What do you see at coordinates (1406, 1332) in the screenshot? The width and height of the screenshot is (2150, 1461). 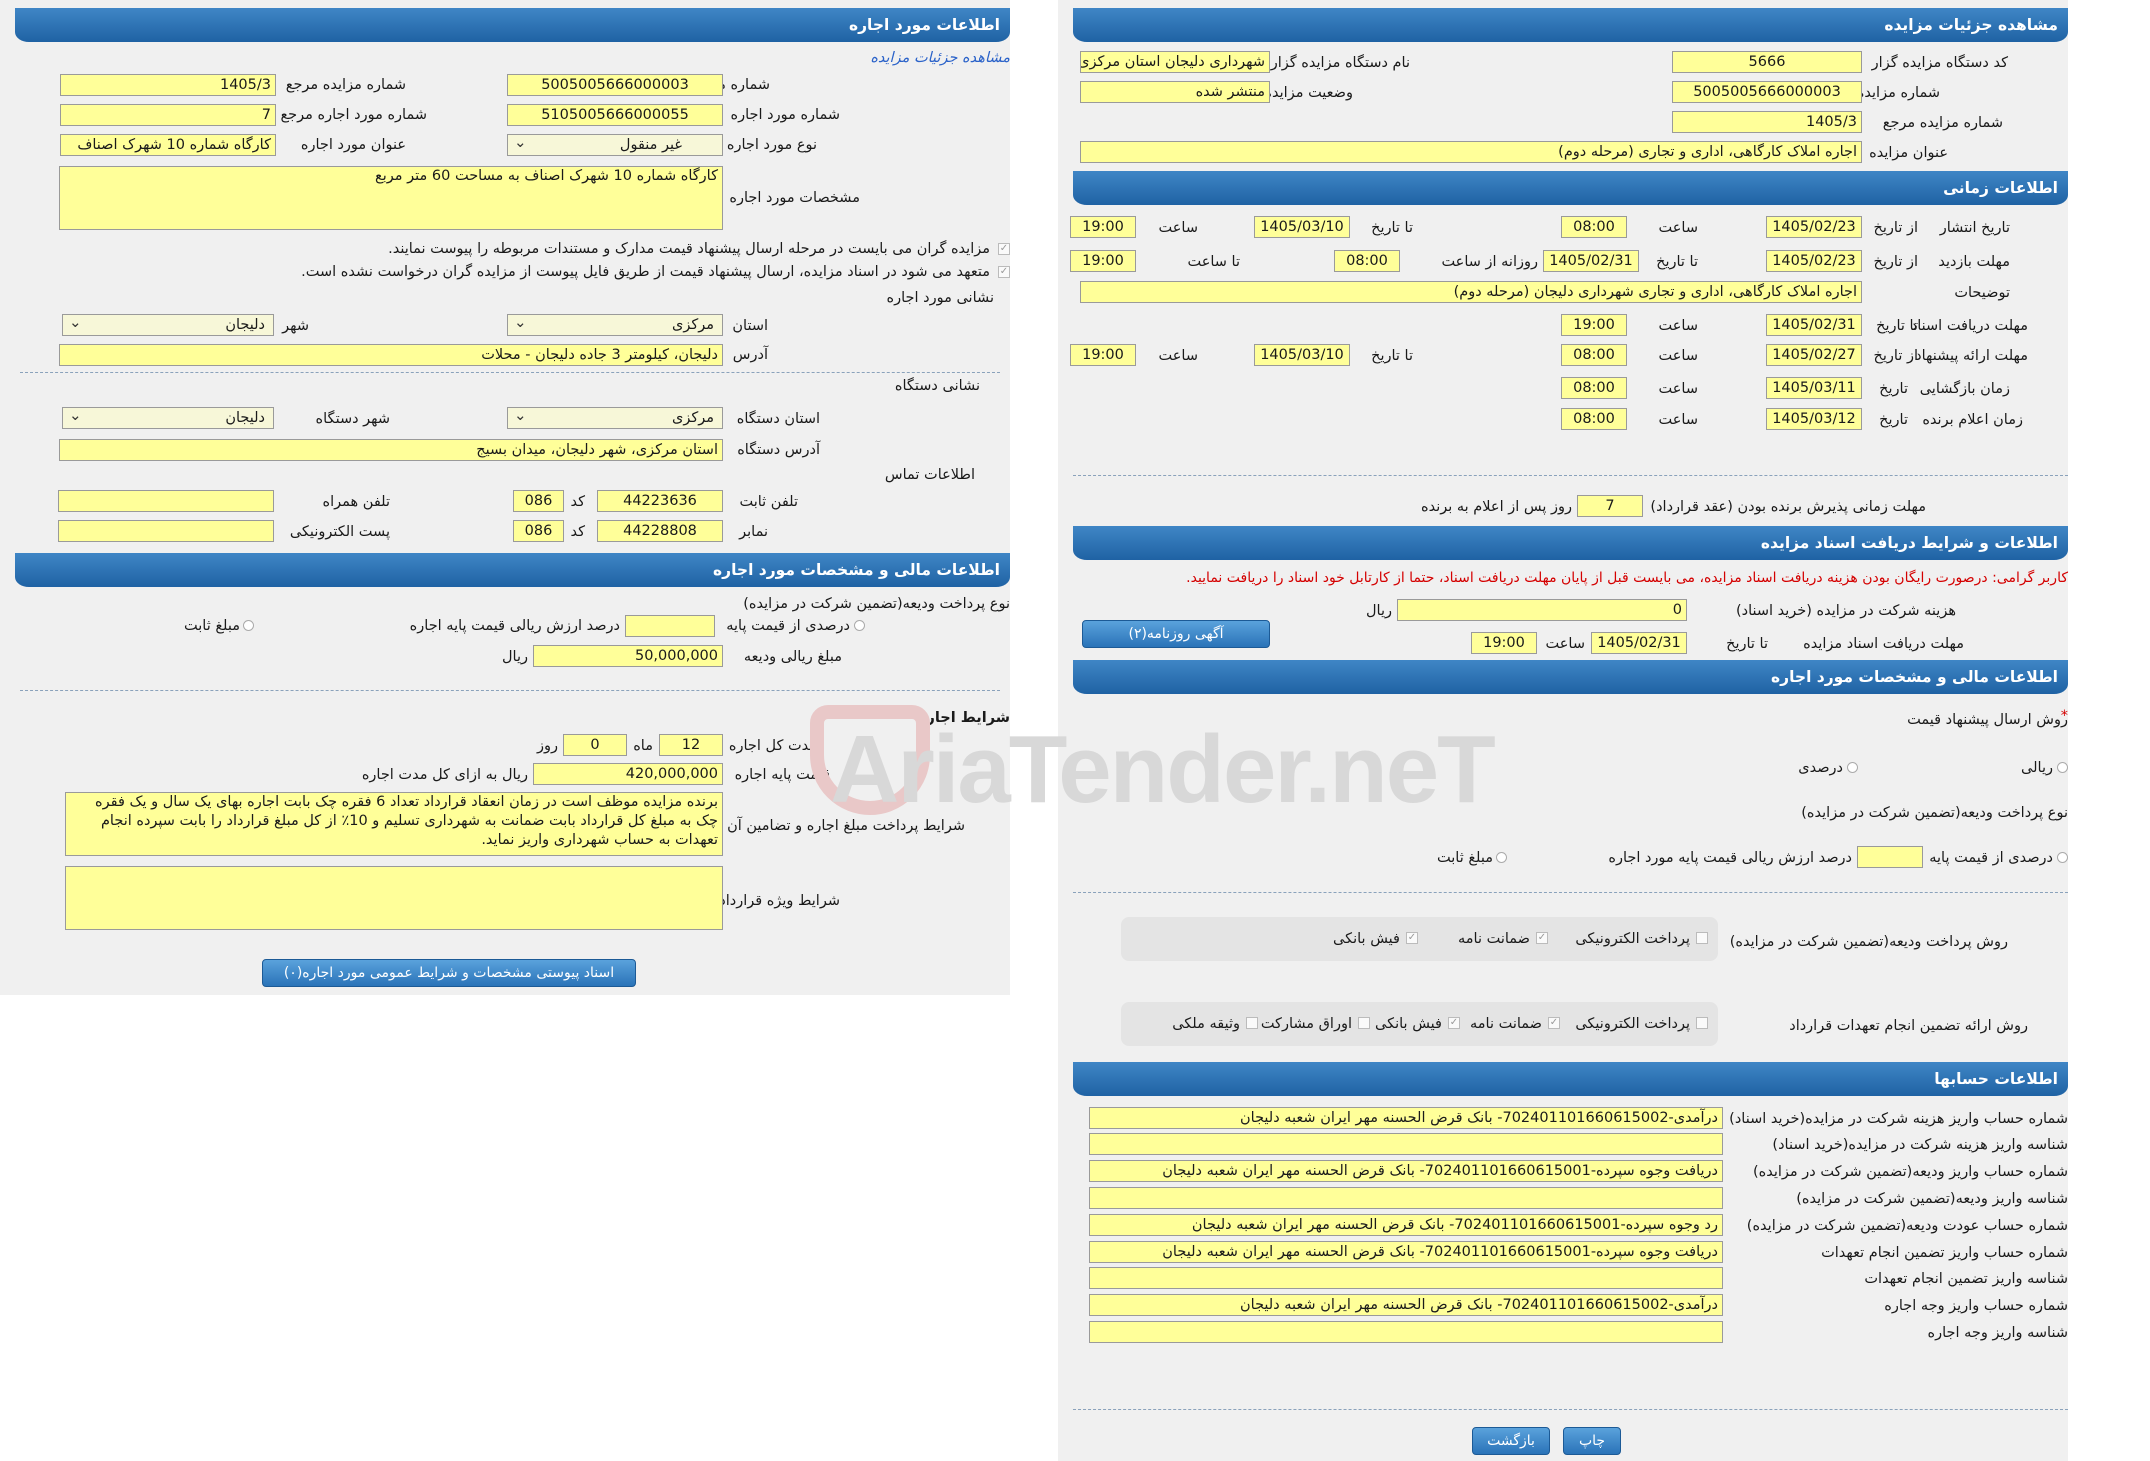 I see `account-value` at bounding box center [1406, 1332].